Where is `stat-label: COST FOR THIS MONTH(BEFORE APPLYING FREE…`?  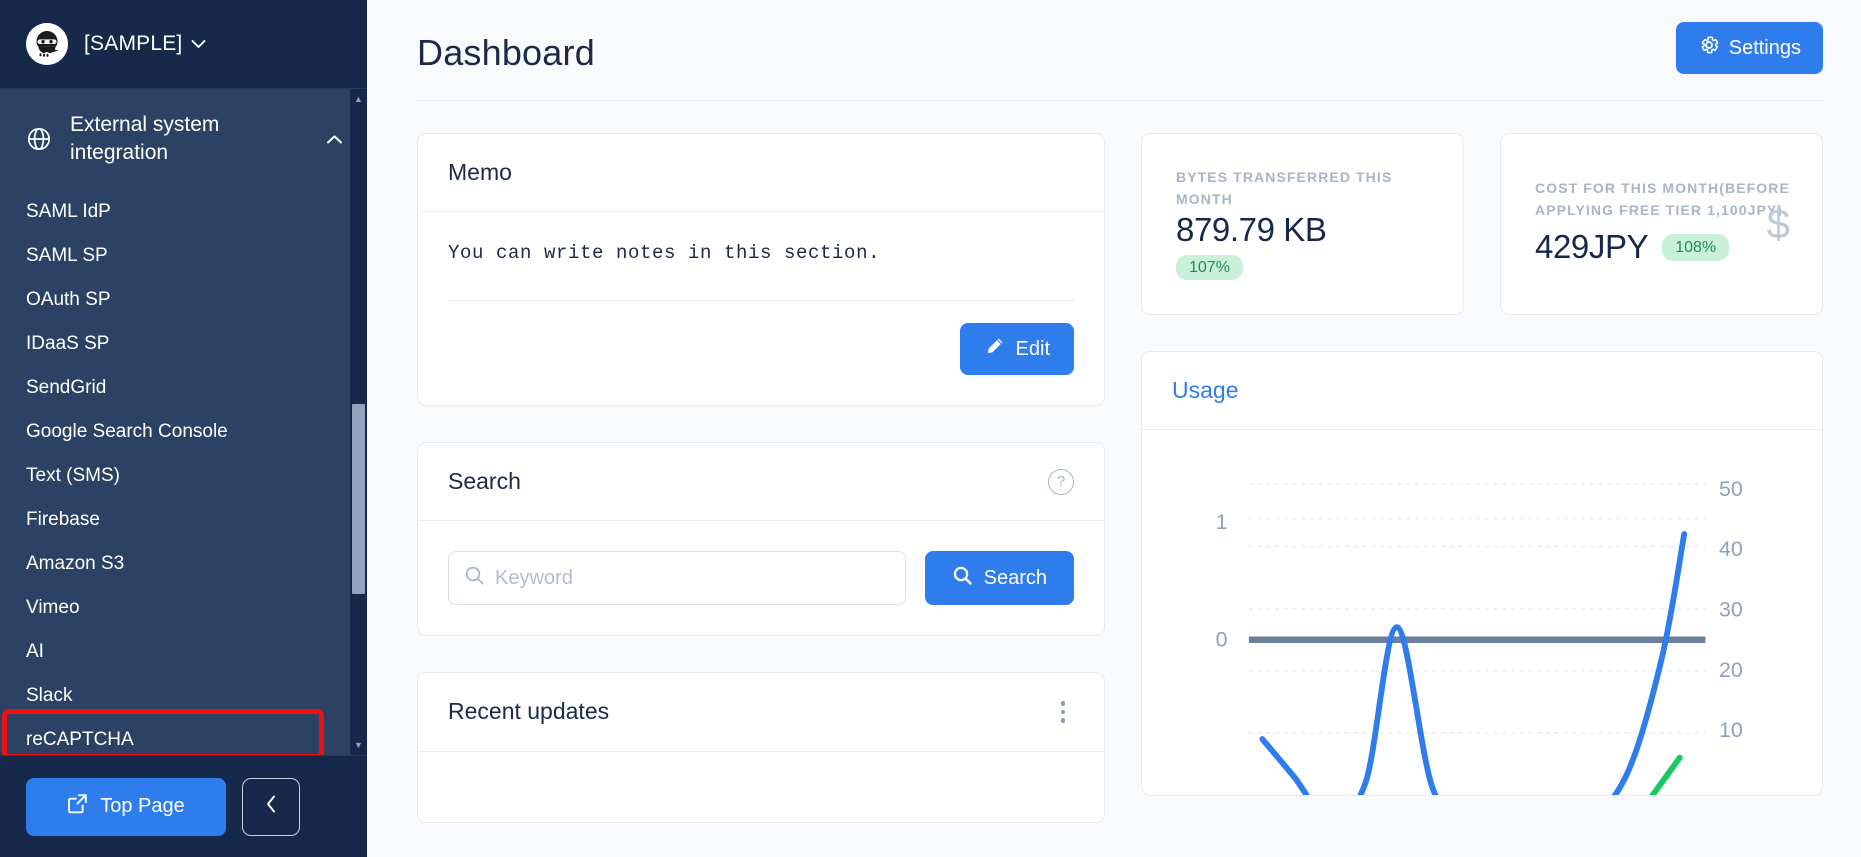 stat-label: COST FOR THIS MONTH(BEFORE APPLYING FREE… is located at coordinates (1662, 198).